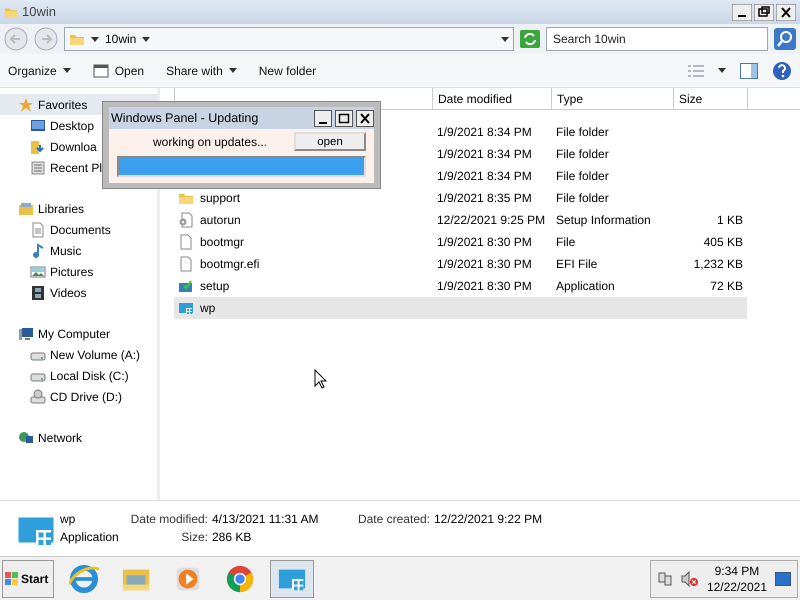 This screenshot has height=600, width=800. I want to click on show-desktop-button, so click(783, 579).